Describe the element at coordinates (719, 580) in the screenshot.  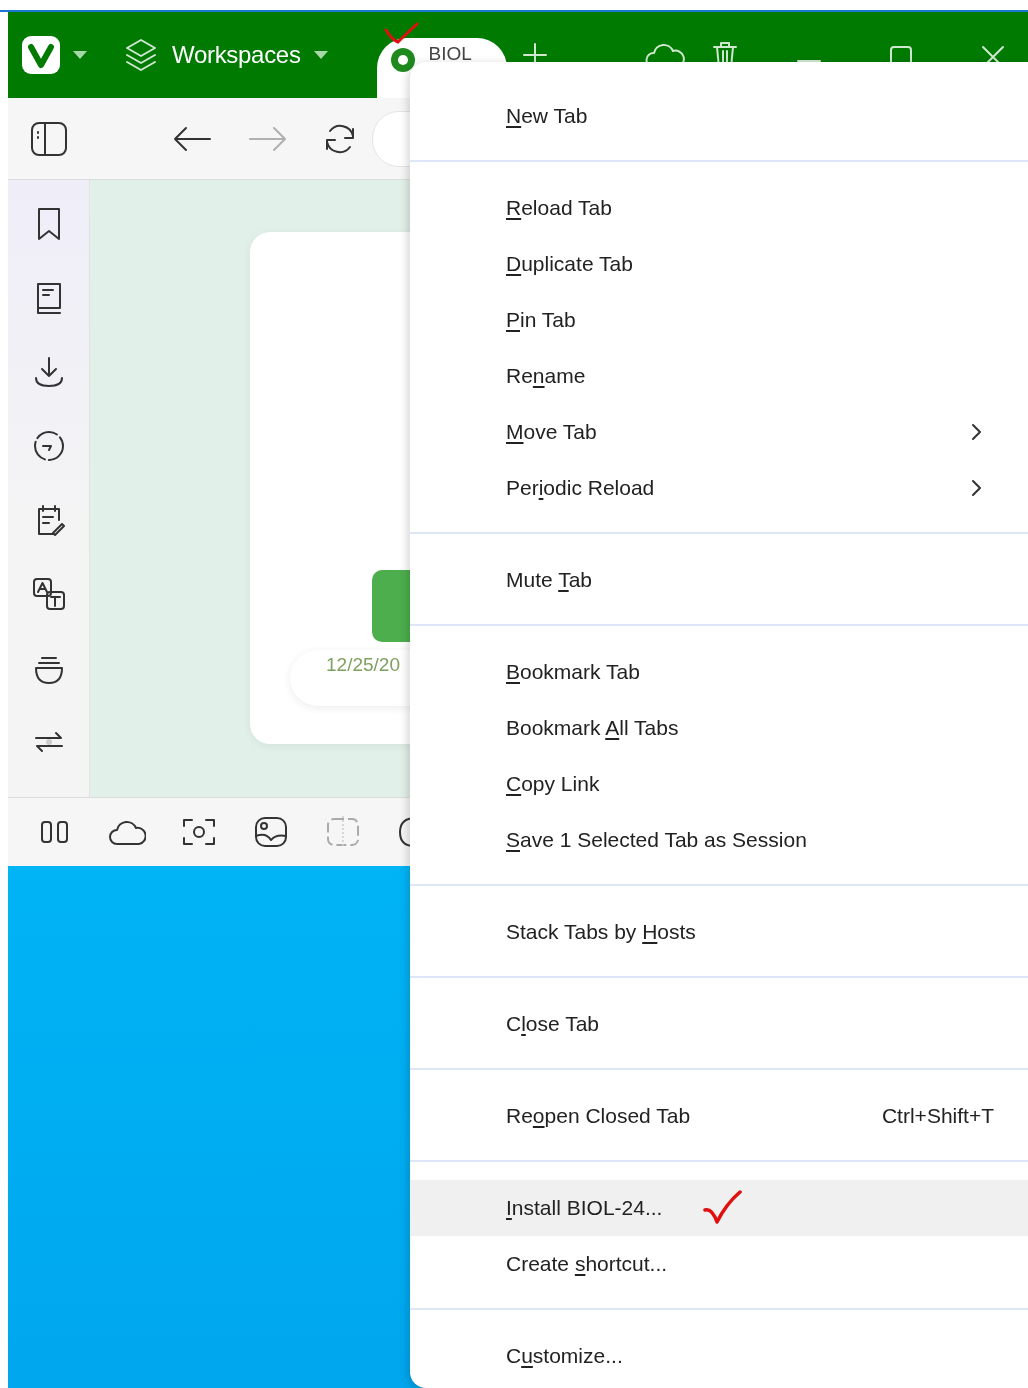
I see `menu-item: Mute Tab` at that location.